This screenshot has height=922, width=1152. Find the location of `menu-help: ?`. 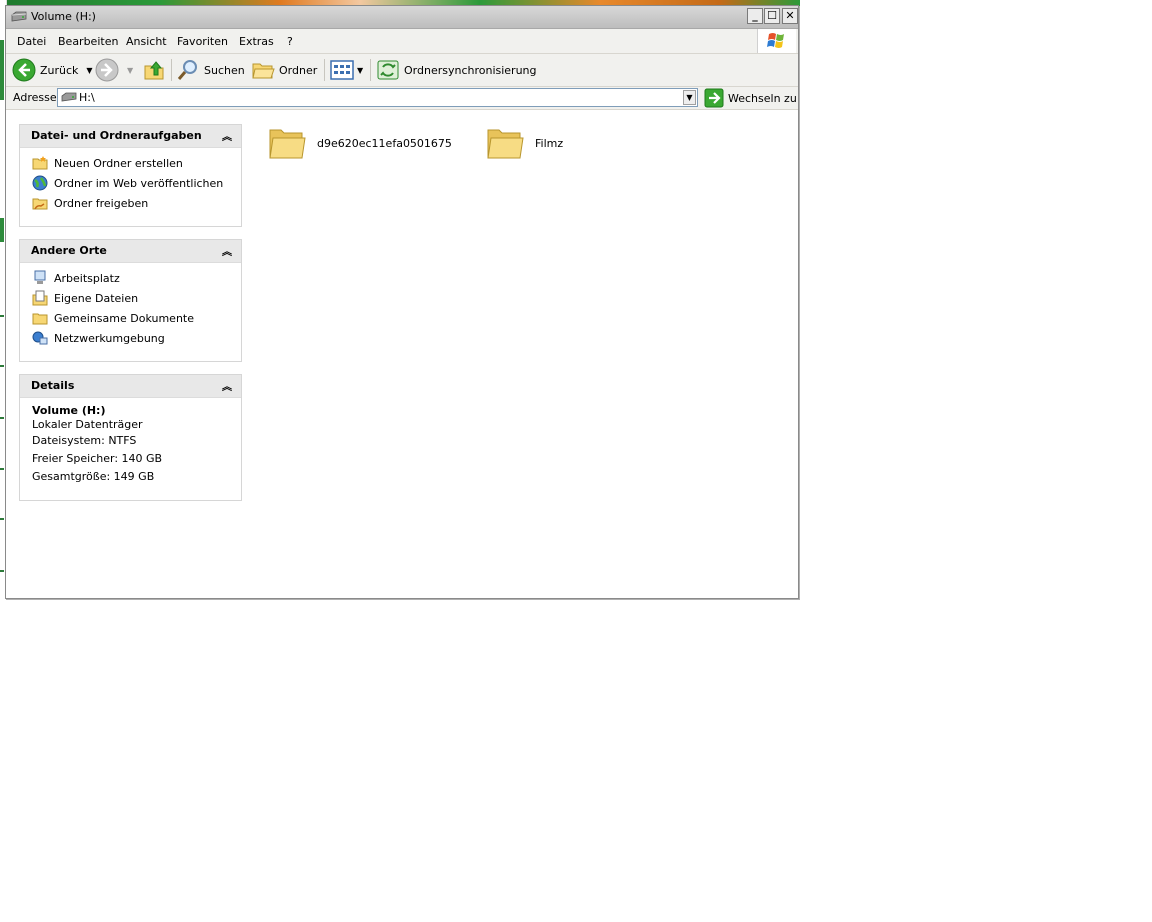

menu-help: ? is located at coordinates (290, 41).